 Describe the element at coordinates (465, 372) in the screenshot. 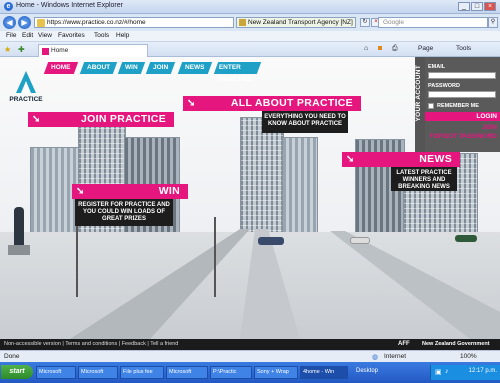

I see `system-tray: ▣ ♪ 12:17 p.m.` at that location.